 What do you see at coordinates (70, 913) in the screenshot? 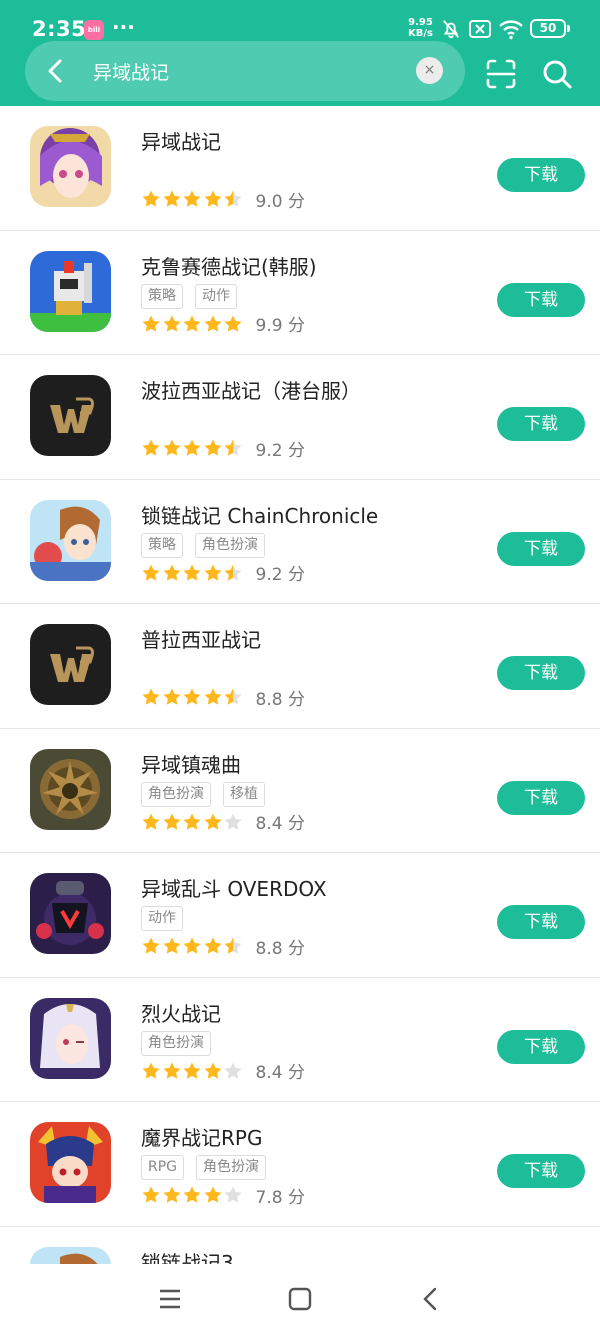
I see `robot-helmet-icon` at bounding box center [70, 913].